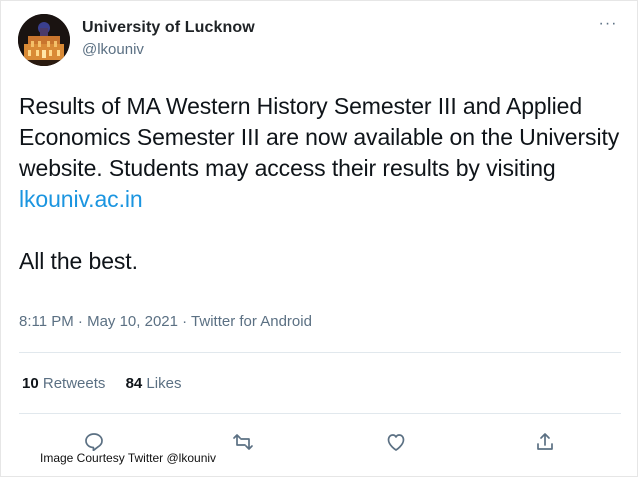 The width and height of the screenshot is (640, 479). Describe the element at coordinates (109, 383) in the screenshot. I see `engagement-stats: 10 Retweets 84 Likes` at that location.